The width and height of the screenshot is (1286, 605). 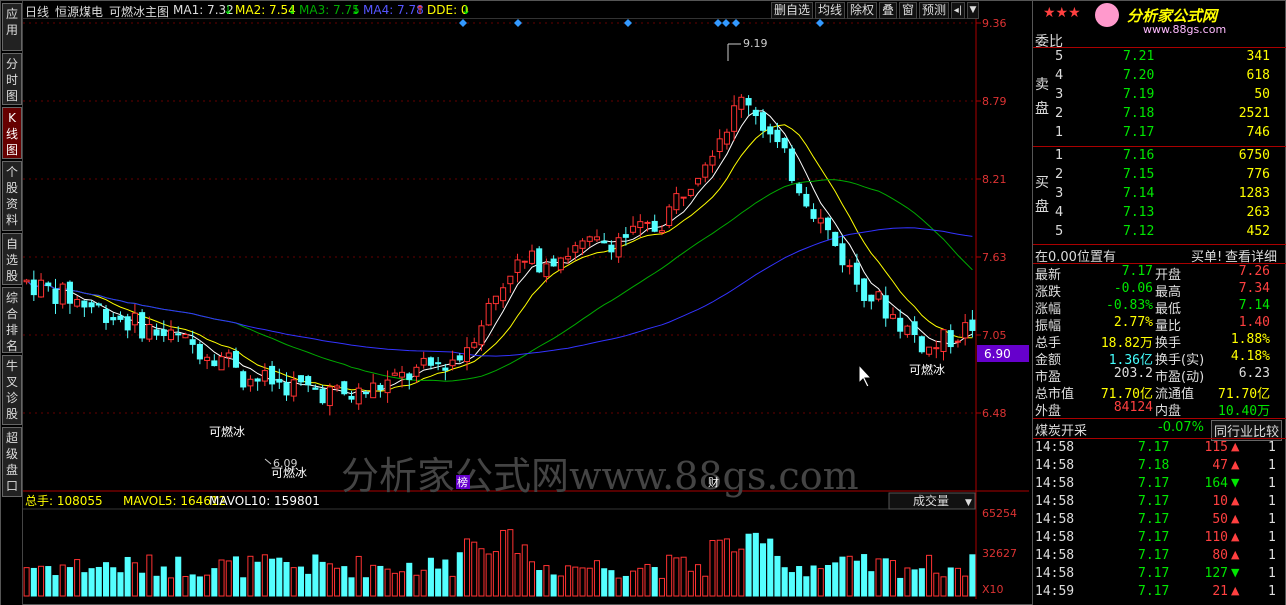 What do you see at coordinates (1133, 373) in the screenshot?
I see `stat-value: 203.2` at bounding box center [1133, 373].